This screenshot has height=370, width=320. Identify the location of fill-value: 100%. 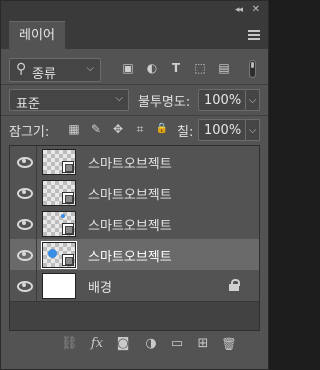
(223, 130).